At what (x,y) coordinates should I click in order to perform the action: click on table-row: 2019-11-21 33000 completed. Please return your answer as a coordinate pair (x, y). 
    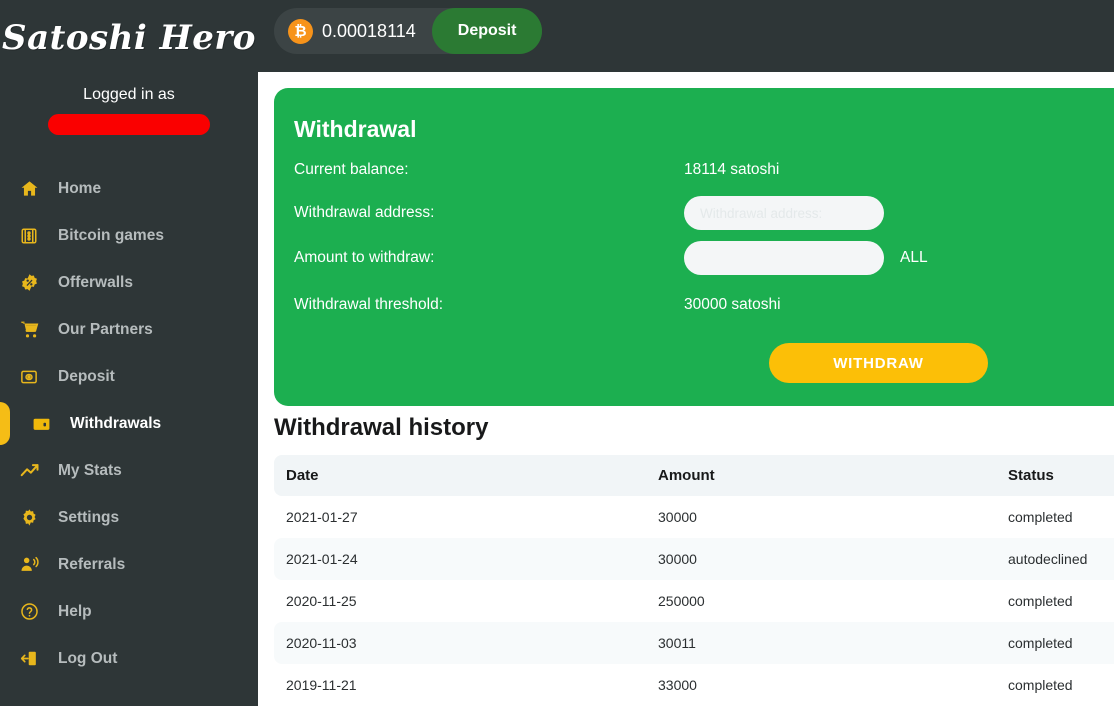
    Looking at the image, I should click on (694, 685).